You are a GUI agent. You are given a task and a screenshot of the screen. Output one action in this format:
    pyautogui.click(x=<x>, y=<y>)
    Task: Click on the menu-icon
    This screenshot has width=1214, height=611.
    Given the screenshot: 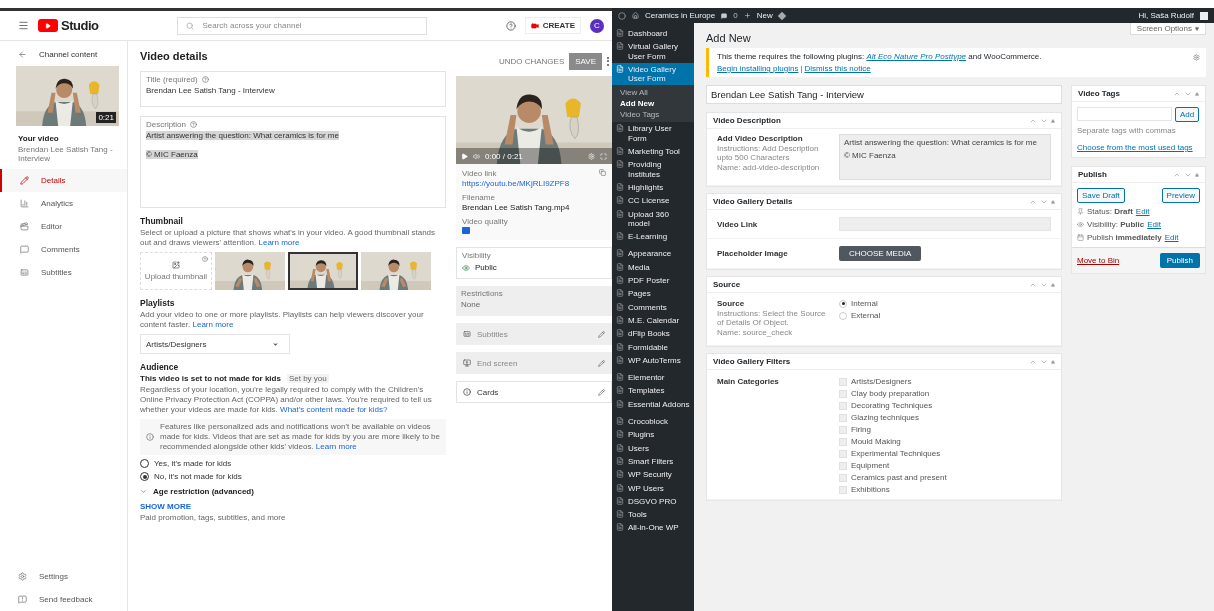 What is the action you would take?
    pyautogui.click(x=23, y=25)
    